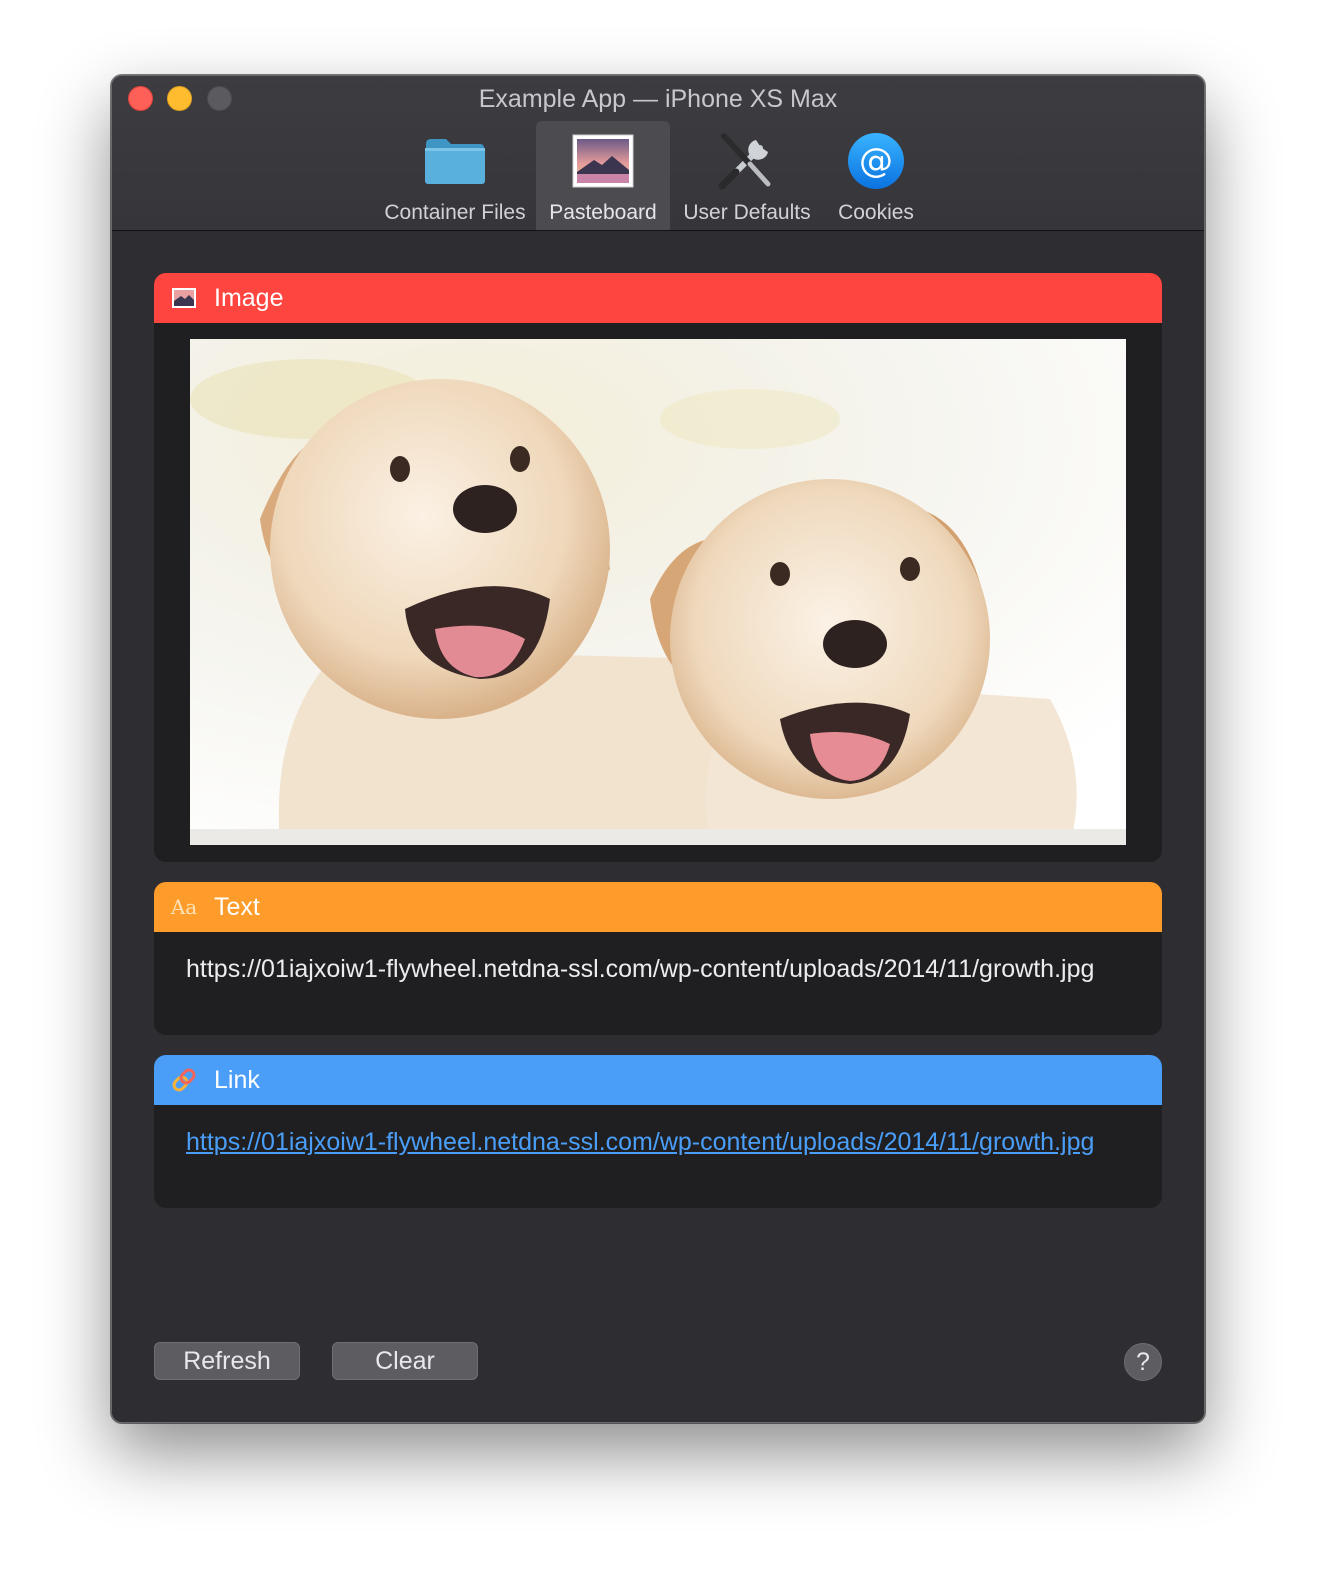  I want to click on clear-button: Clear, so click(405, 1361).